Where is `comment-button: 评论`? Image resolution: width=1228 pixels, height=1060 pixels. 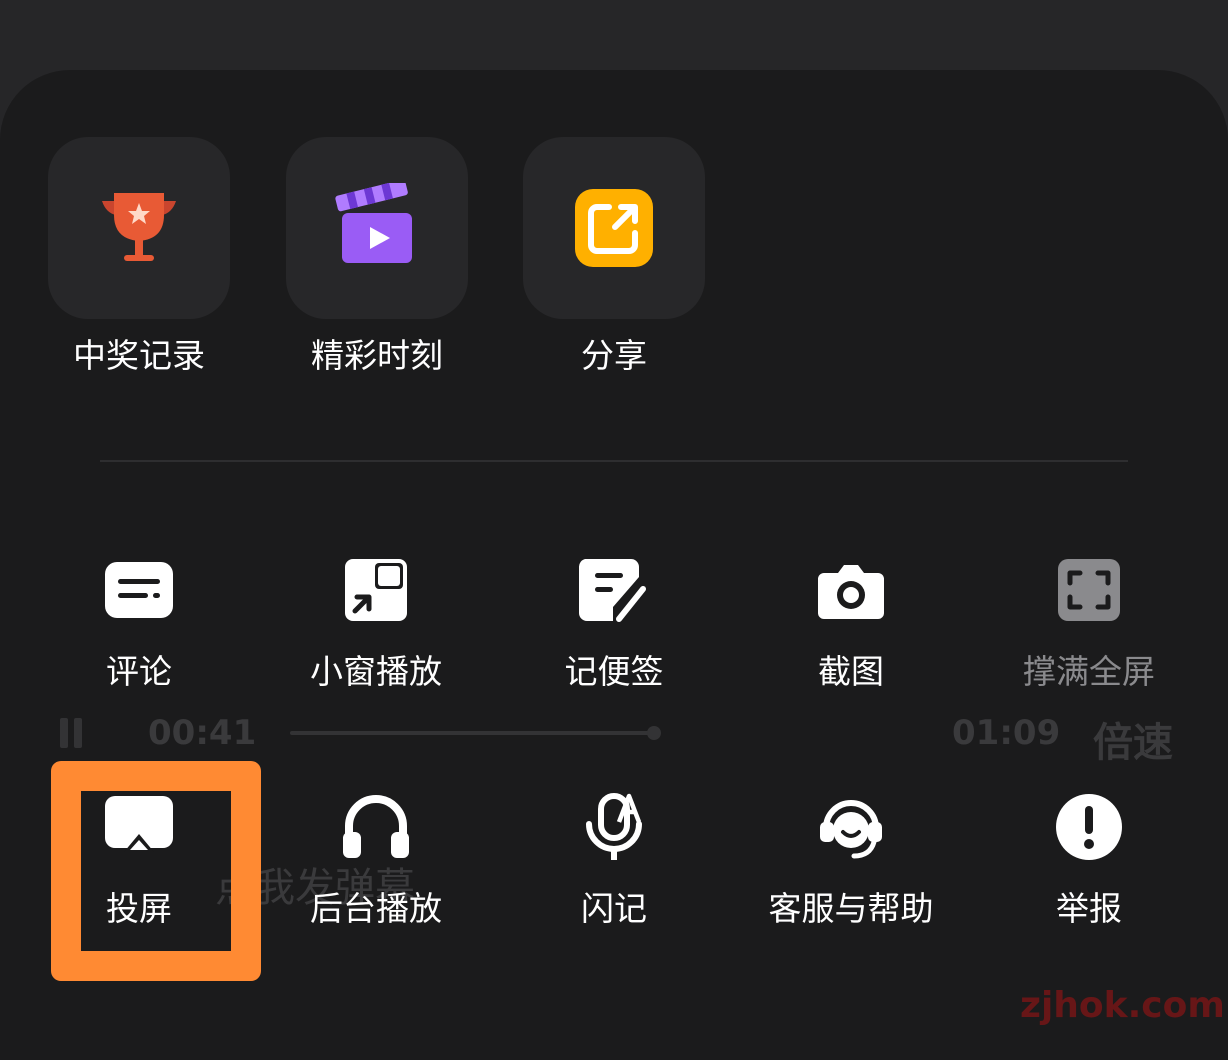
comment-button: 评论 is located at coordinates (139, 635).